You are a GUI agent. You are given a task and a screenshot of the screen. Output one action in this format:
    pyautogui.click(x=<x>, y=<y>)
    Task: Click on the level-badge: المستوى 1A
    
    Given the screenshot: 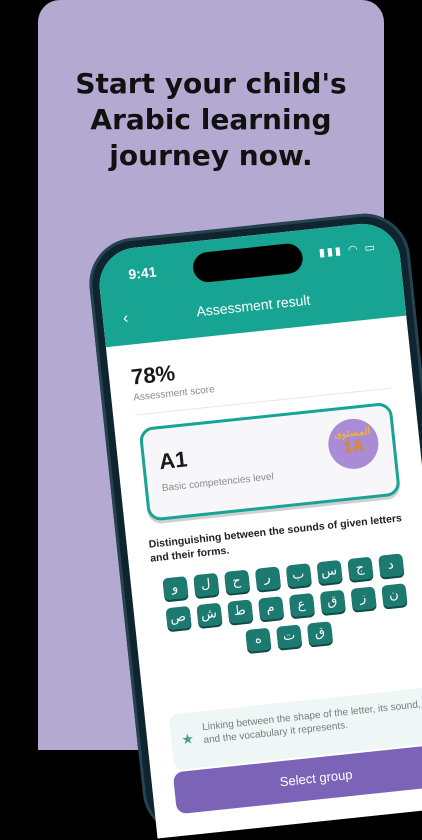 What is the action you would take?
    pyautogui.click(x=353, y=444)
    